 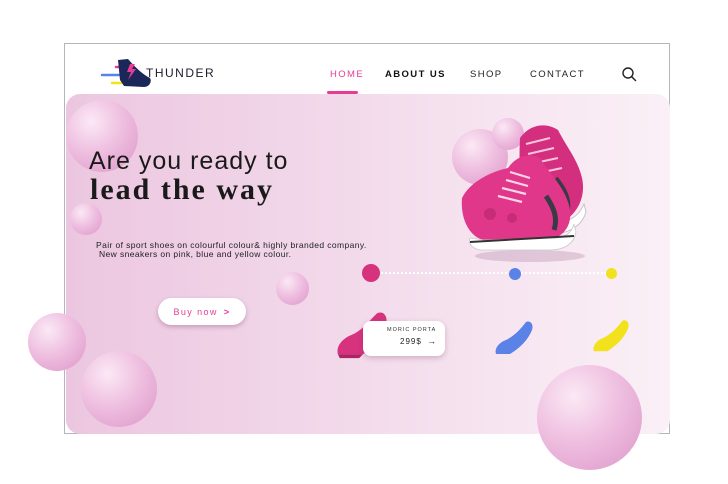 What do you see at coordinates (611, 273) in the screenshot?
I see `color-option-yellow` at bounding box center [611, 273].